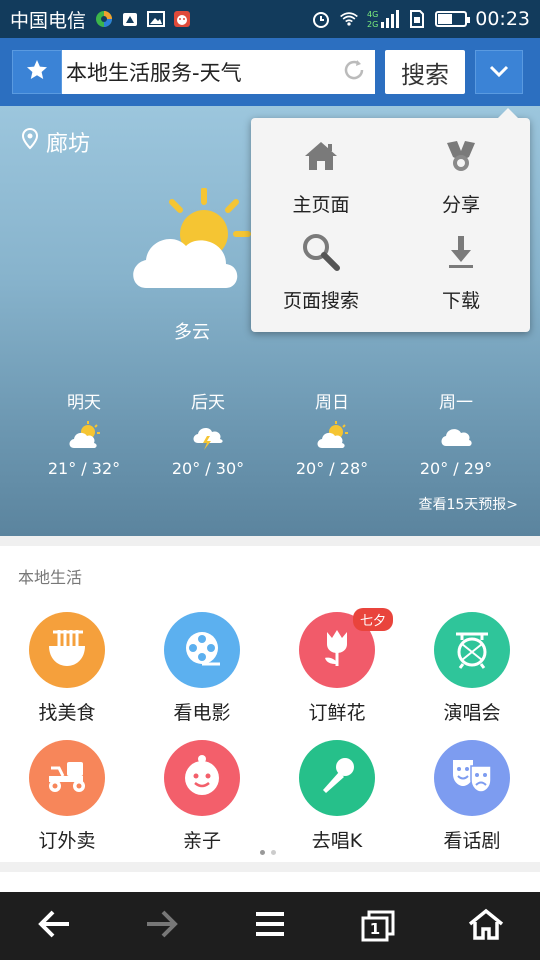  Describe the element at coordinates (472, 713) in the screenshot. I see `local-item-label: 演唱会` at that location.